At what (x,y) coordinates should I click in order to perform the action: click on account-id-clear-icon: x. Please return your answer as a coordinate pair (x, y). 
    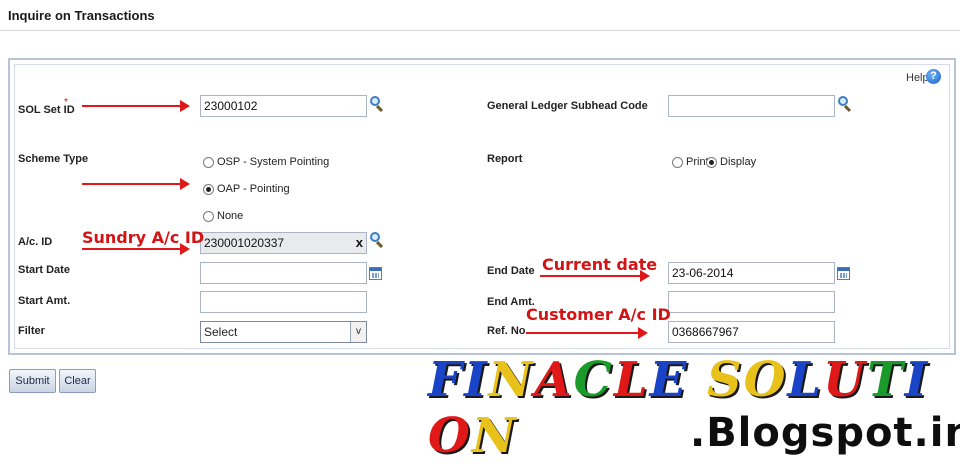
    Looking at the image, I should click on (359, 243).